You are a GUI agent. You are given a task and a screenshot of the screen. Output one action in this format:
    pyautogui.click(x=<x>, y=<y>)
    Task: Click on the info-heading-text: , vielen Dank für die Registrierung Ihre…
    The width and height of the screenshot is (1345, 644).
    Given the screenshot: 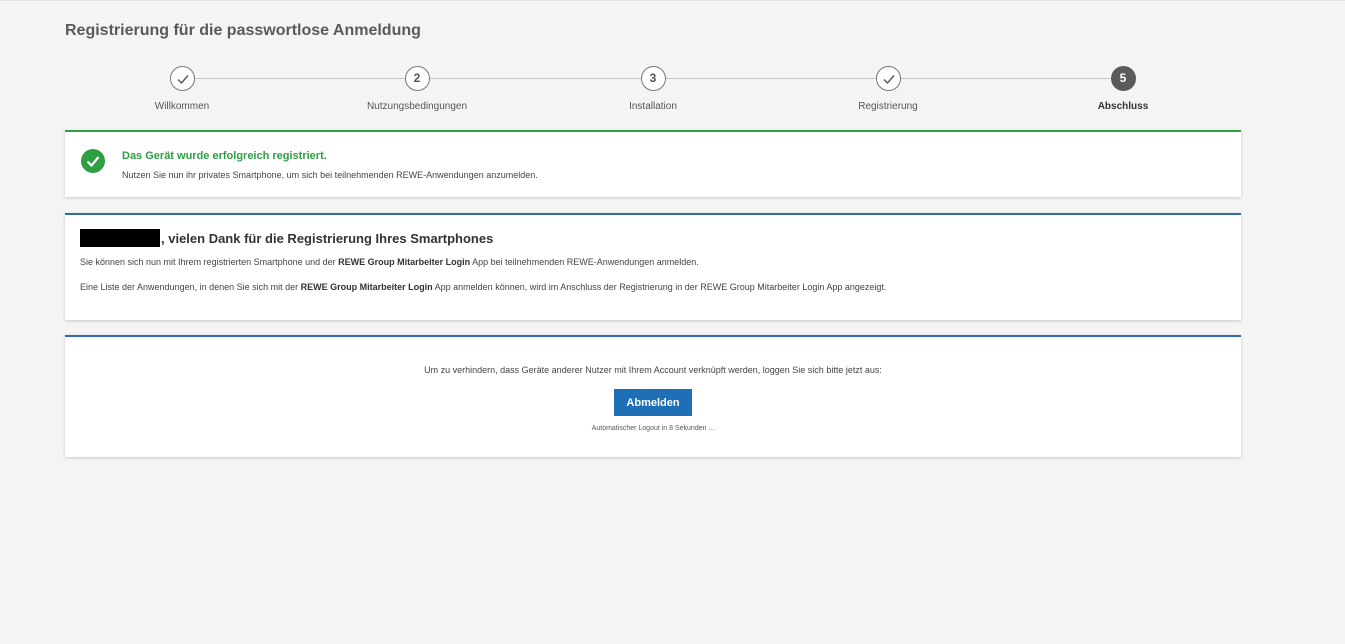 What is the action you would take?
    pyautogui.click(x=327, y=238)
    